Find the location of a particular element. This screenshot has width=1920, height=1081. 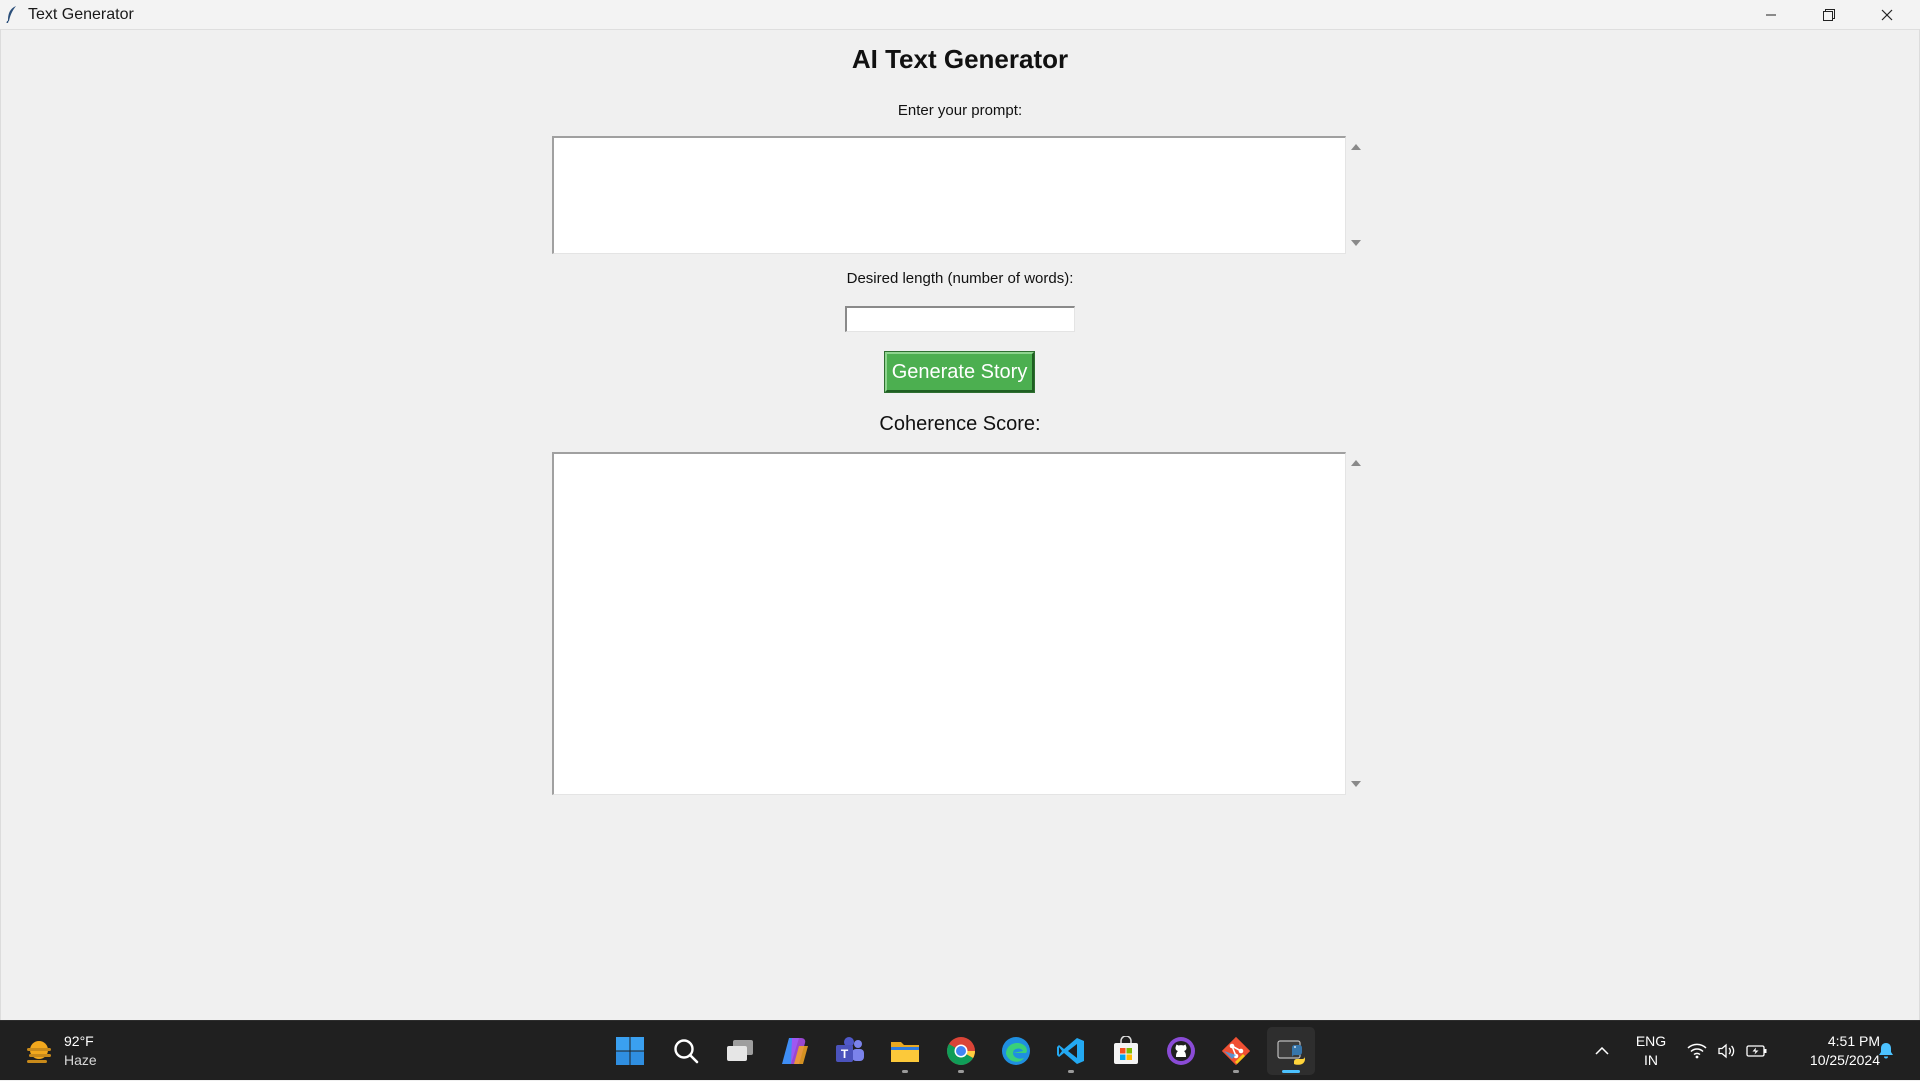

store-icon is located at coordinates (1126, 1050).